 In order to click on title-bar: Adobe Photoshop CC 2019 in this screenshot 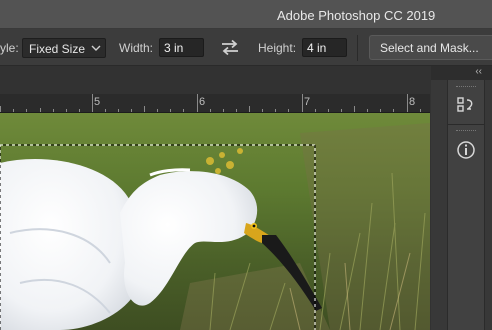, I will do `click(246, 14)`.